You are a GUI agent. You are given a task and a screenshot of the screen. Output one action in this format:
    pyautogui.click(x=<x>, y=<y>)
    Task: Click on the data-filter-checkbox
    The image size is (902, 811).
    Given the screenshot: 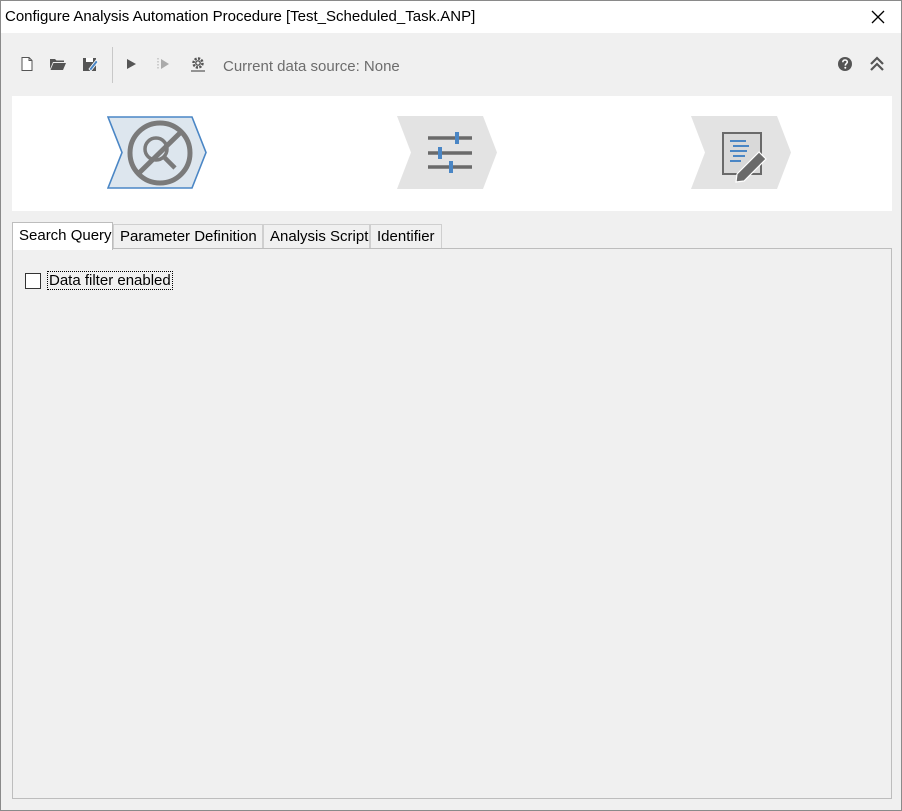 What is the action you would take?
    pyautogui.click(x=33, y=280)
    